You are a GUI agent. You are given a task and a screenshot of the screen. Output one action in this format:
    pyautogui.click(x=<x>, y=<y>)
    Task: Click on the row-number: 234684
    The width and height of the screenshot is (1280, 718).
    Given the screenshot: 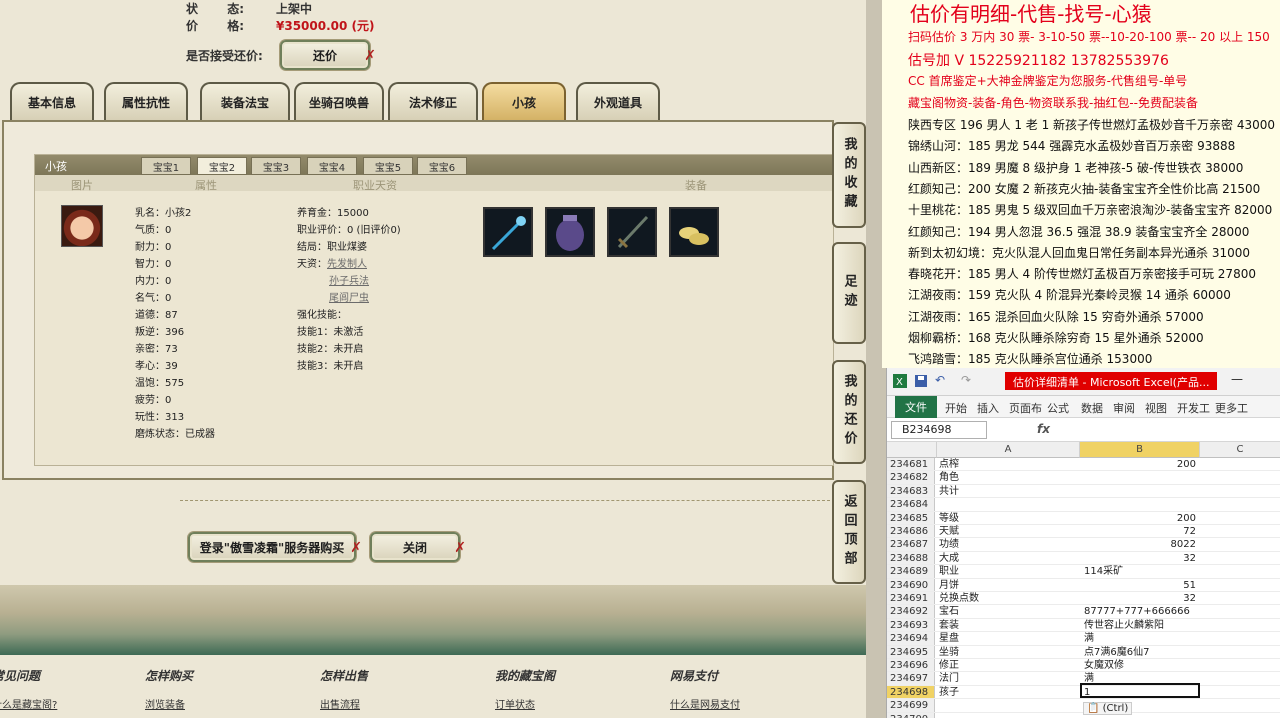 What is the action you would take?
    pyautogui.click(x=911, y=504)
    